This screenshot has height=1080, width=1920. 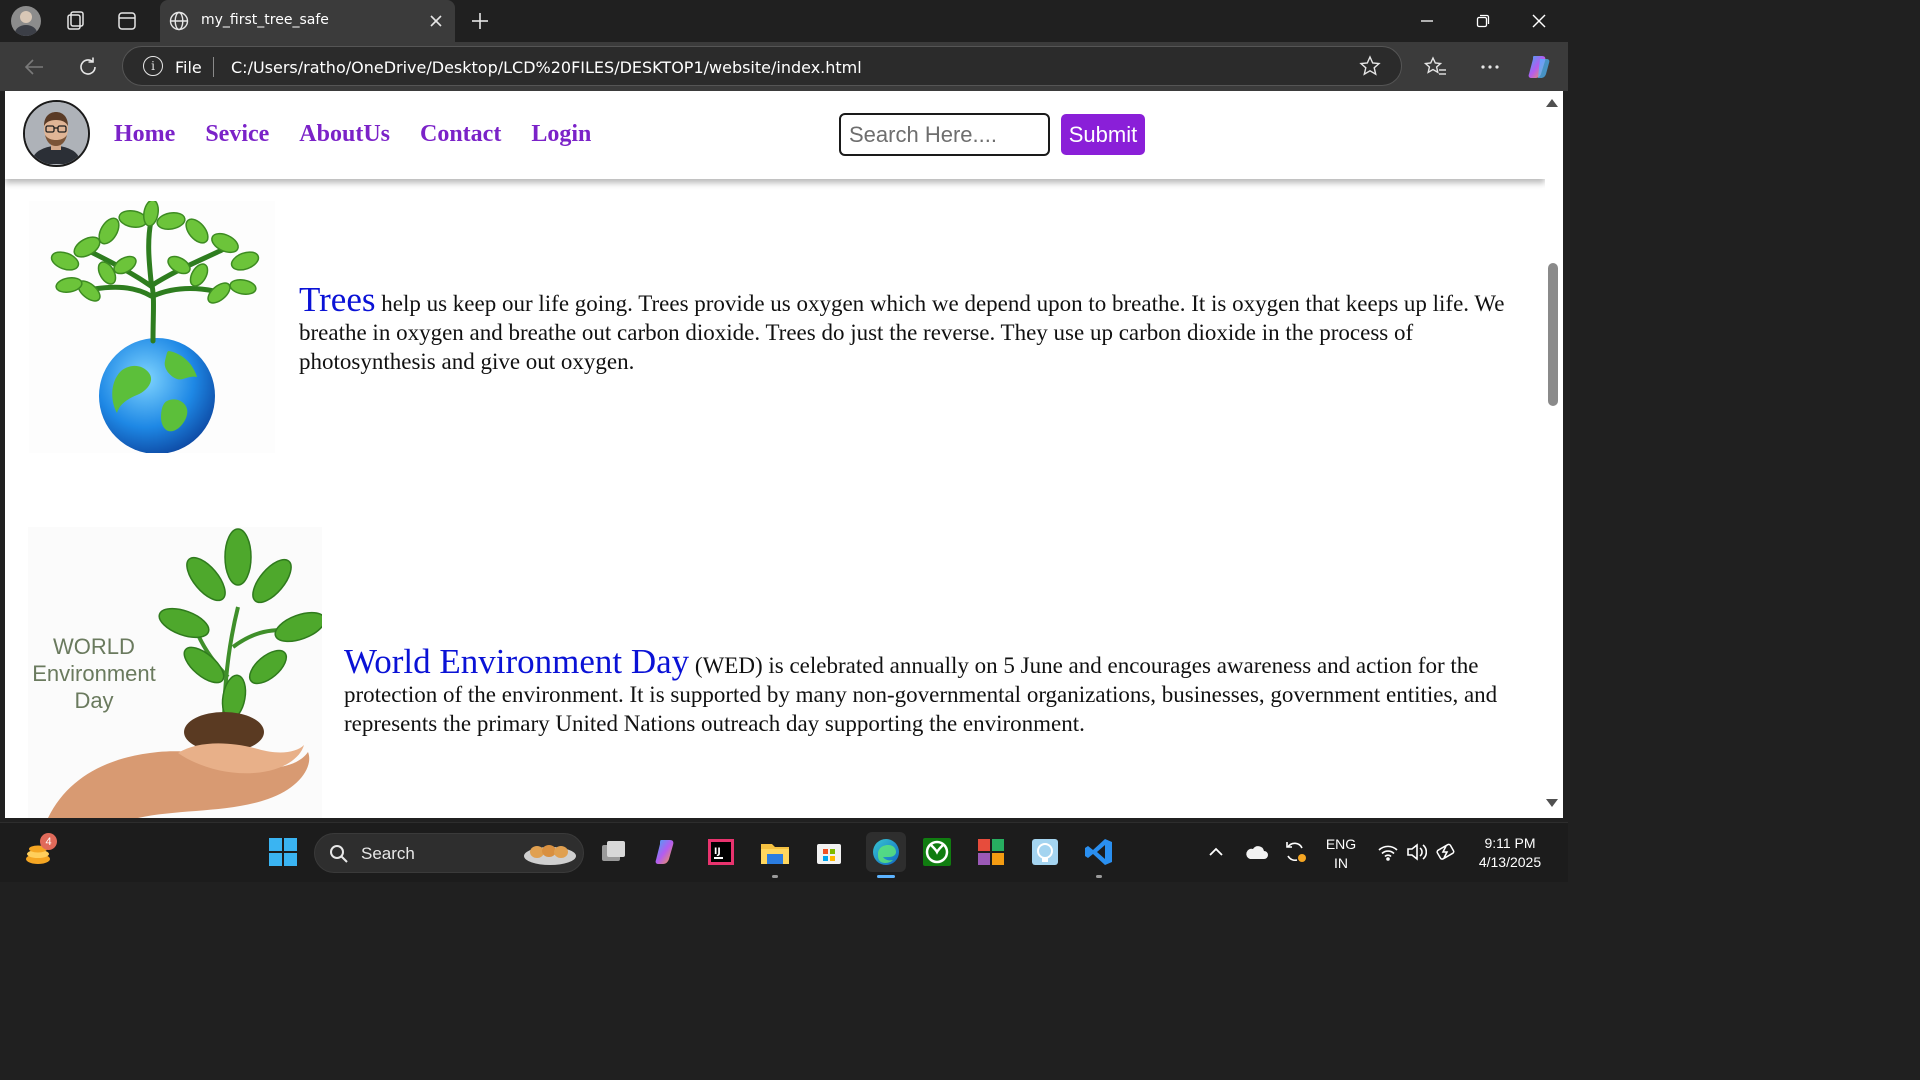 What do you see at coordinates (1256, 852) in the screenshot?
I see `onedrive-cloud-icon` at bounding box center [1256, 852].